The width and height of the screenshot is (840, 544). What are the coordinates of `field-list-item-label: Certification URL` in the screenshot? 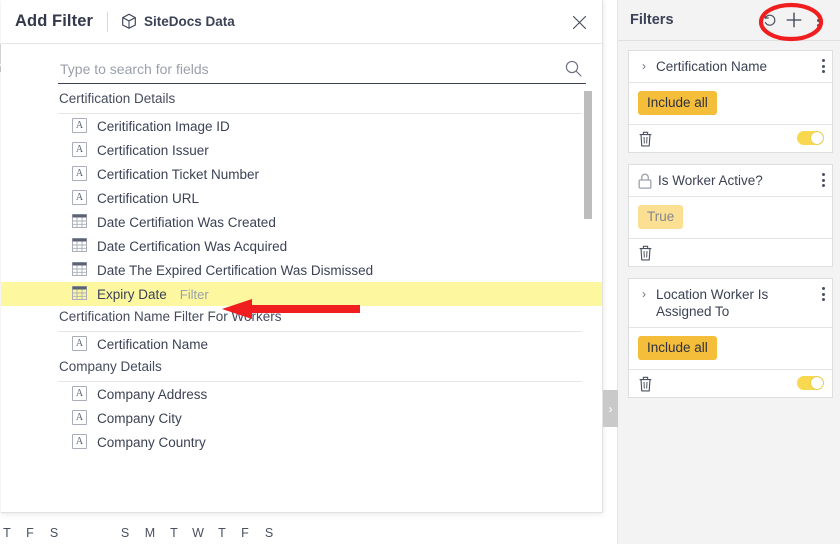 It's located at (148, 198).